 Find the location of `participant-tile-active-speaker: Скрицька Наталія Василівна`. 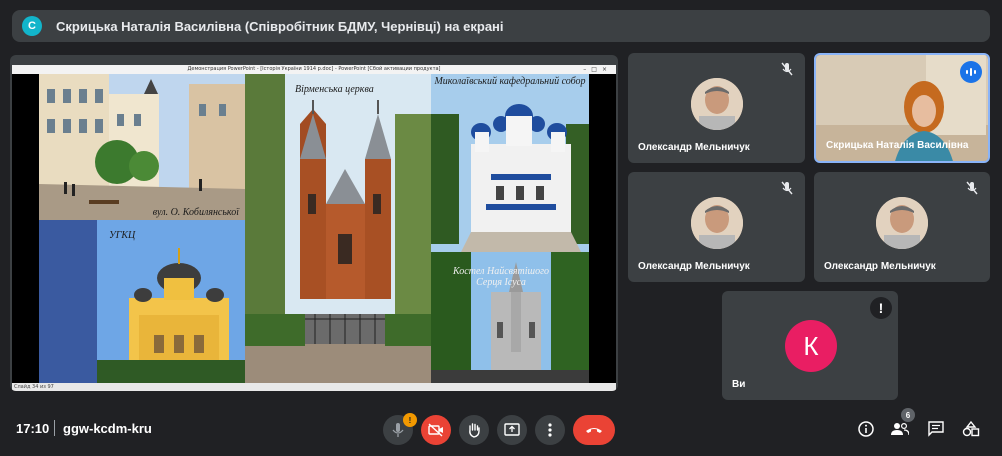

participant-tile-active-speaker: Скрицька Наталія Василівна is located at coordinates (902, 108).